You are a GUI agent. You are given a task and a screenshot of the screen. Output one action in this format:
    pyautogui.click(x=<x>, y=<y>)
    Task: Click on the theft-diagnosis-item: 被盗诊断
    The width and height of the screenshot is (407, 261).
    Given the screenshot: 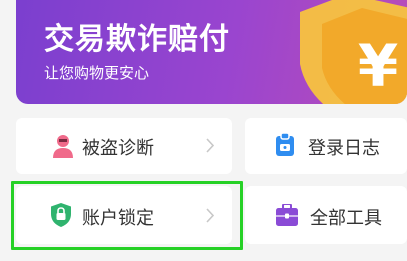 What is the action you would take?
    pyautogui.click(x=124, y=146)
    